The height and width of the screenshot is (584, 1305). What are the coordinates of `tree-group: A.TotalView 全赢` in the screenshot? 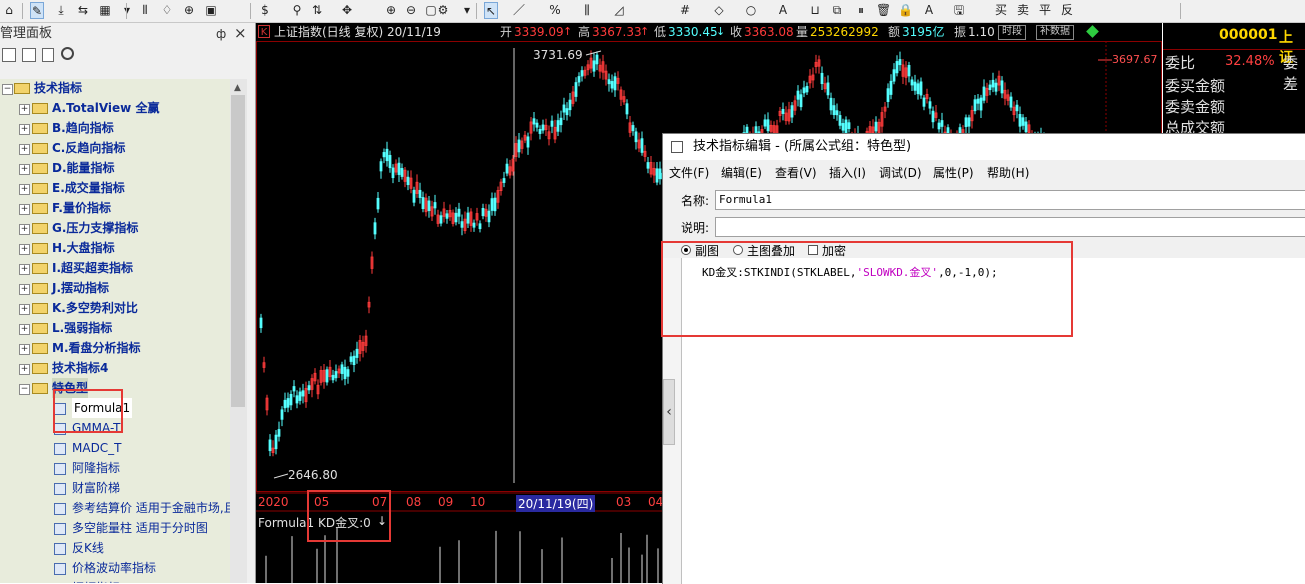 It's located at (105, 108).